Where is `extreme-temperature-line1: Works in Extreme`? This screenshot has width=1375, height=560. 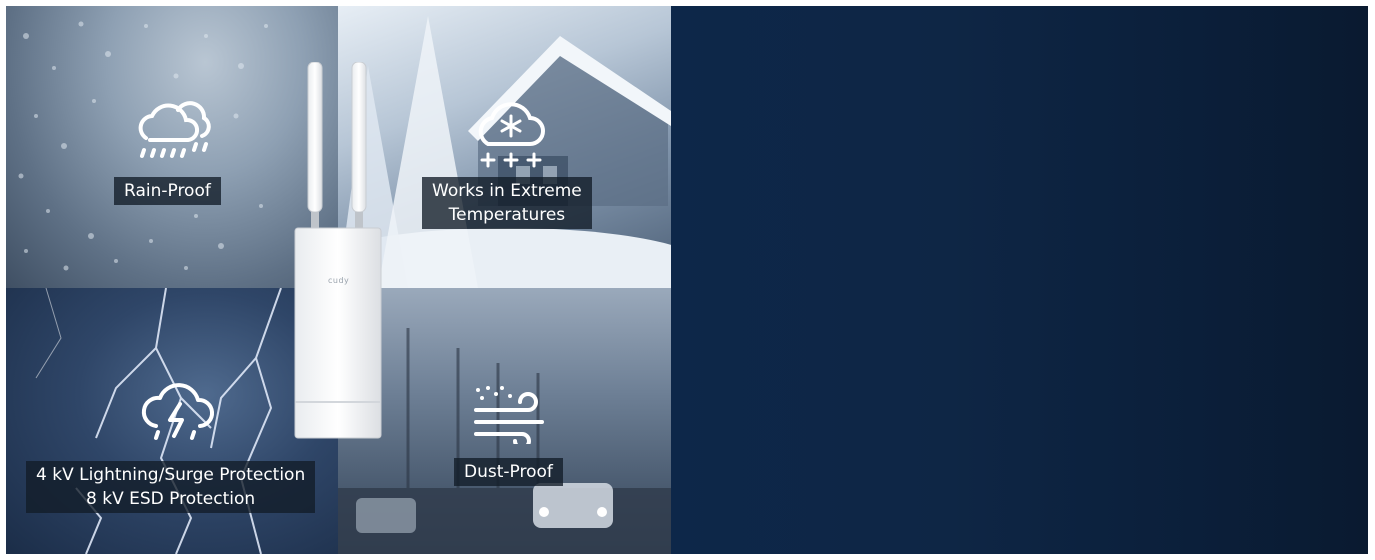 extreme-temperature-line1: Works in Extreme is located at coordinates (507, 191).